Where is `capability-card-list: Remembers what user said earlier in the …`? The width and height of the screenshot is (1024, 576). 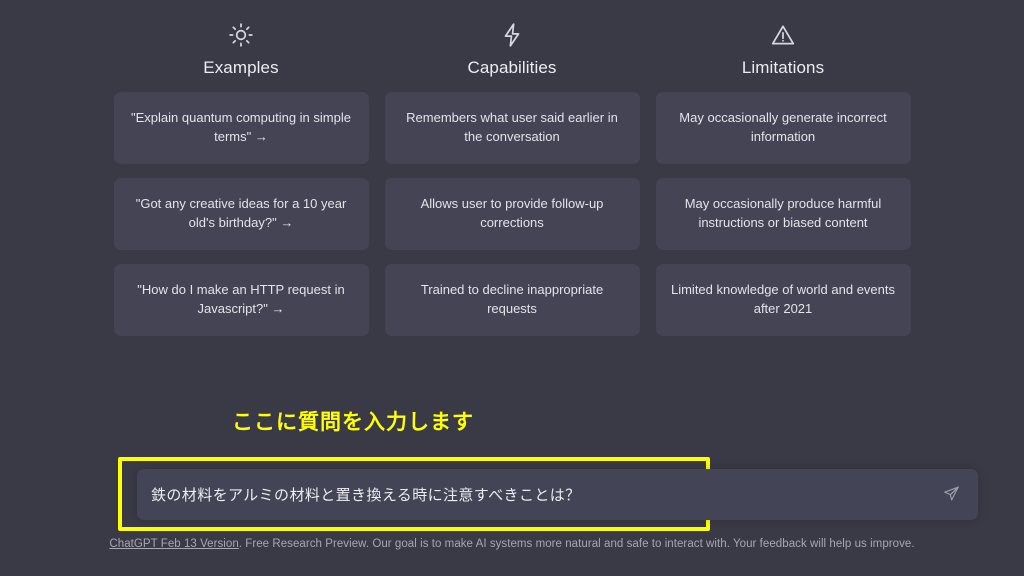 capability-card-list: Remembers what user said earlier in the … is located at coordinates (512, 214).